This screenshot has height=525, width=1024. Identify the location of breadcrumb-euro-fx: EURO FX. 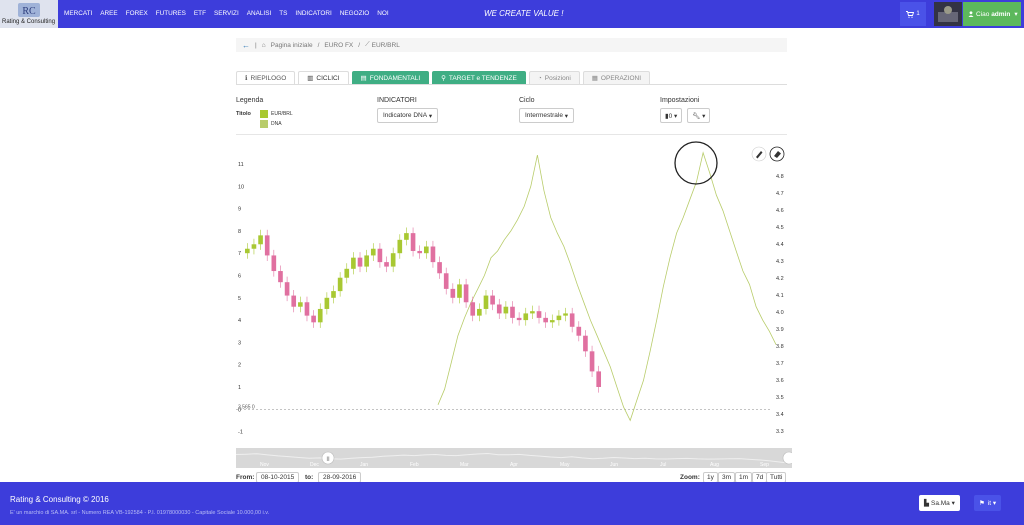
(338, 45).